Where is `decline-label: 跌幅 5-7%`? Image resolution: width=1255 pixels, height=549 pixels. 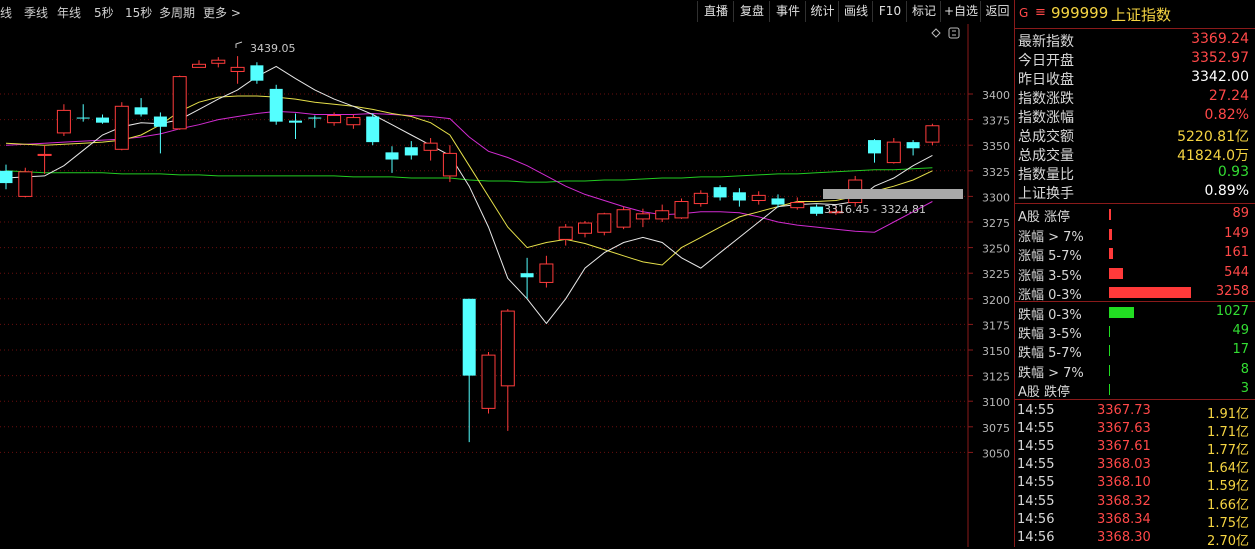
decline-label: 跌幅 5-7% is located at coordinates (1050, 354).